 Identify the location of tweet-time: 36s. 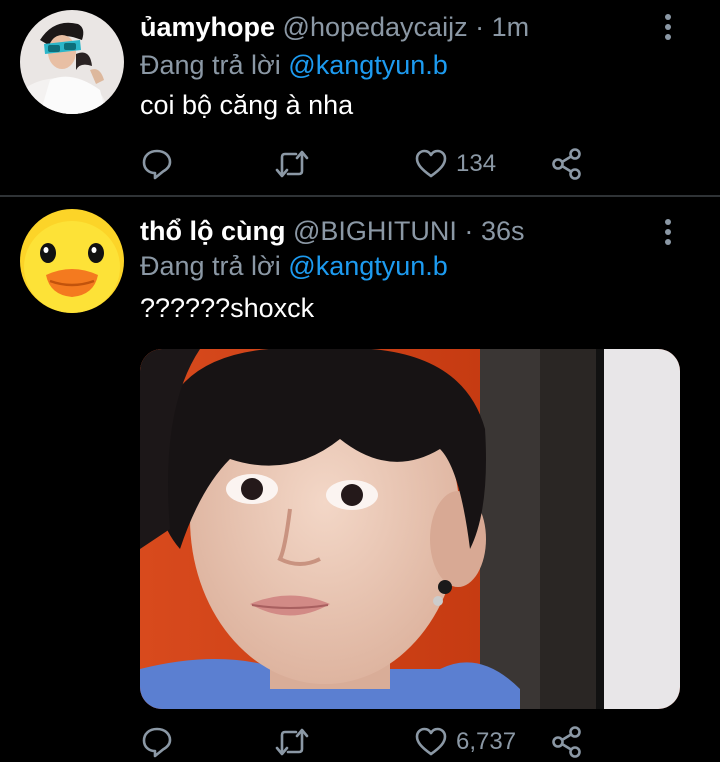
(503, 231).